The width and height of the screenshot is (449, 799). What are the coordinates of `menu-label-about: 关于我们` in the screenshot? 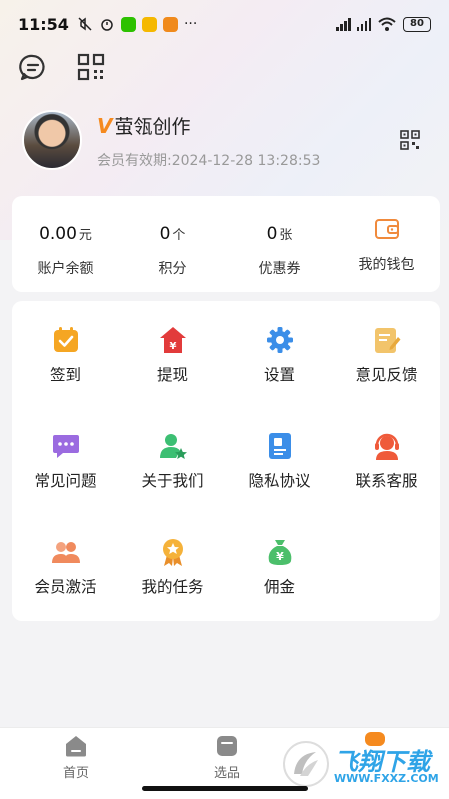 It's located at (172, 481).